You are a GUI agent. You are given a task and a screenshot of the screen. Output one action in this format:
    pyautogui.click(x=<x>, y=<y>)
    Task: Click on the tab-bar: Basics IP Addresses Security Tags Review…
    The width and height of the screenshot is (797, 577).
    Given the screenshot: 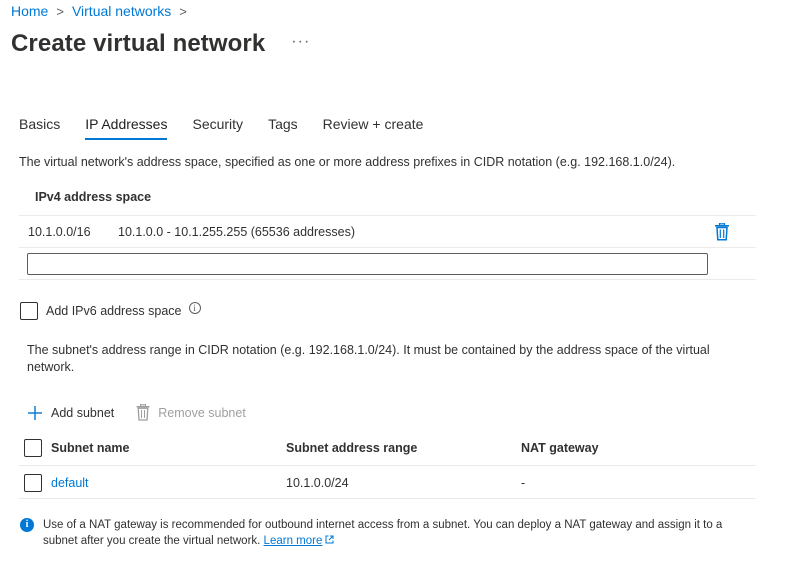 What is the action you would take?
    pyautogui.click(x=233, y=128)
    